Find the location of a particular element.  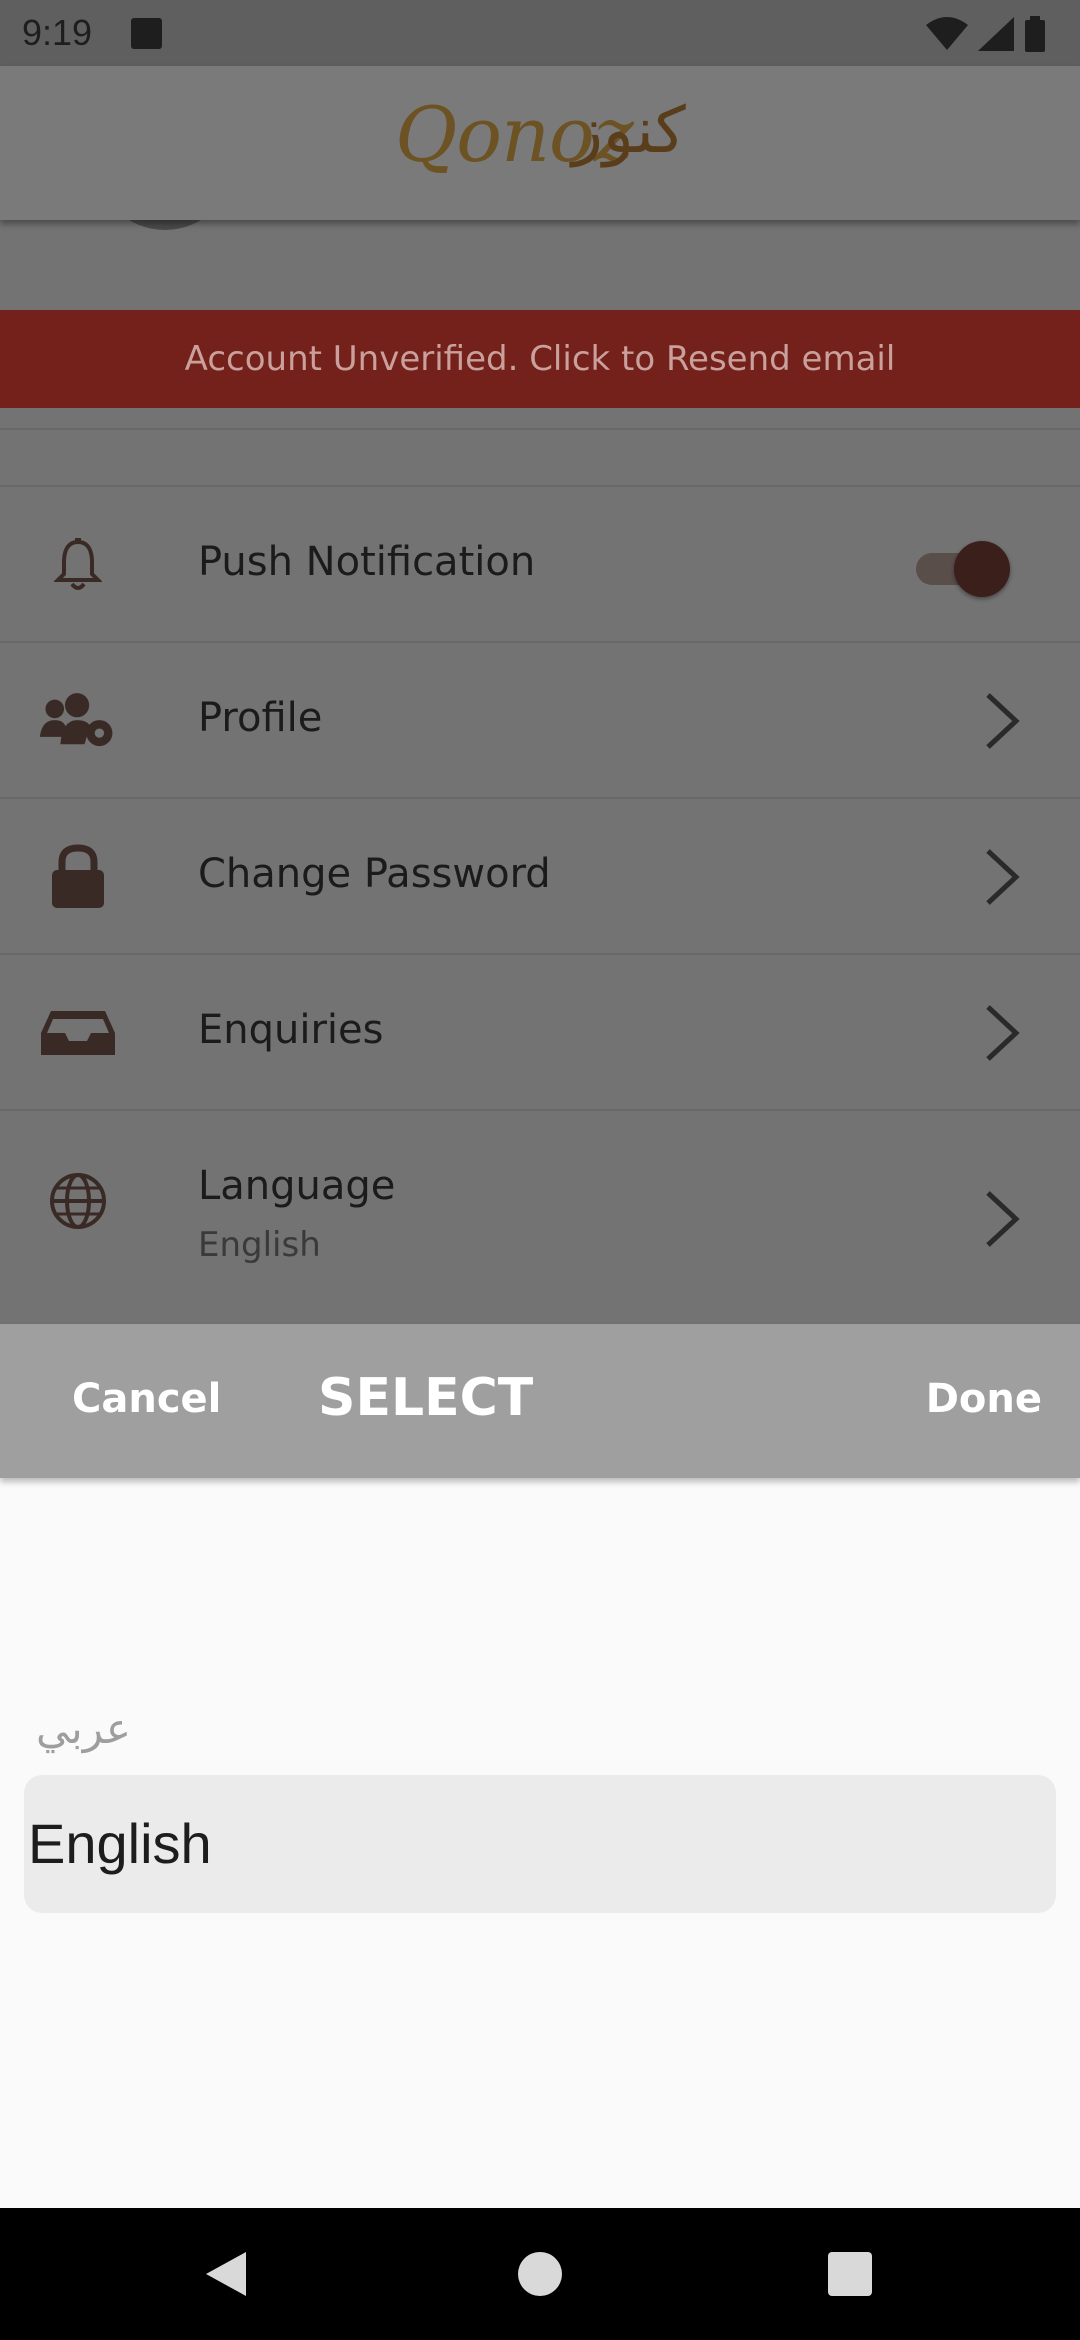

app-header: Qonoz كنوز is located at coordinates (540, 143).